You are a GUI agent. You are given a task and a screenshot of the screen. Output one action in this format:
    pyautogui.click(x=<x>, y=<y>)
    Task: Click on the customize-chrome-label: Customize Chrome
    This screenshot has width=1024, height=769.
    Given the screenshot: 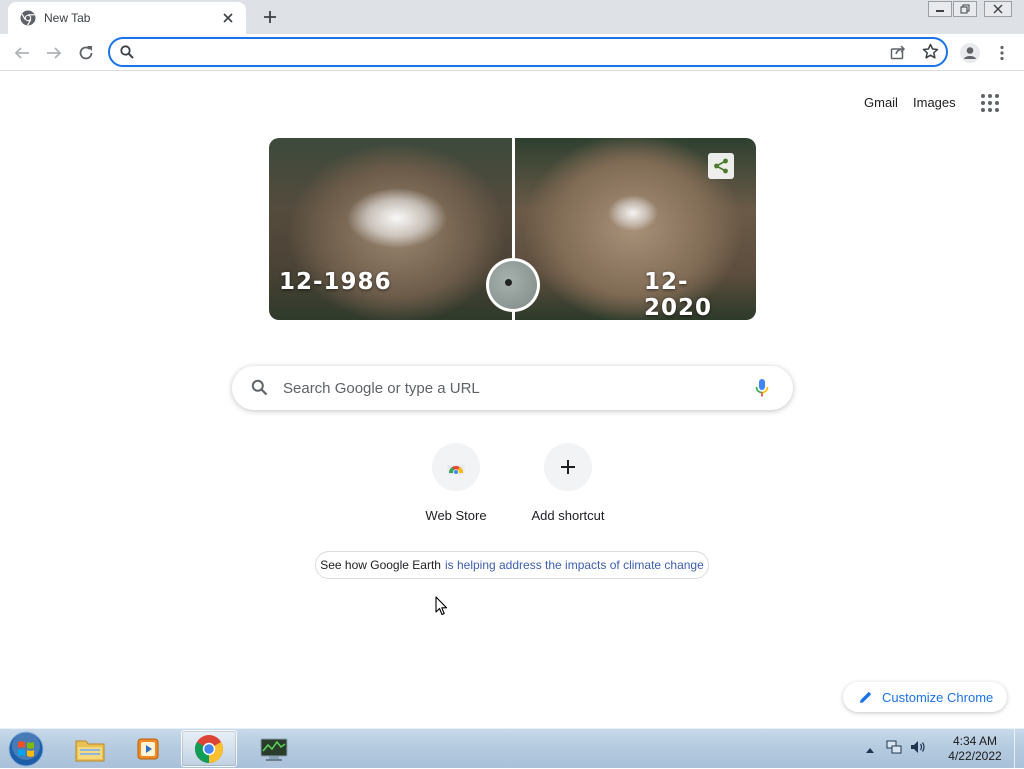 What is the action you would take?
    pyautogui.click(x=938, y=697)
    